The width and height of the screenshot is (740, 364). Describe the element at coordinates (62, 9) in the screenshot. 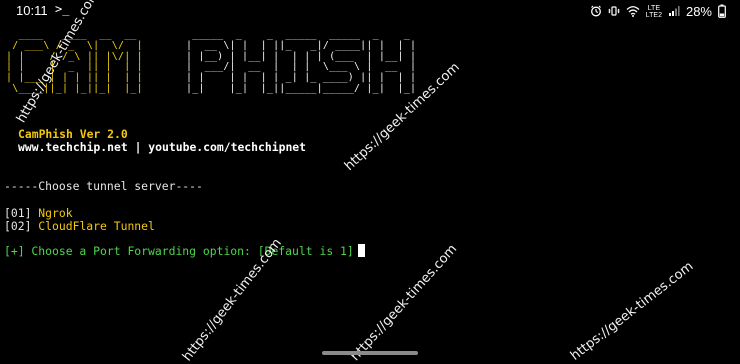

I see `terminal-notification-icon: >_` at that location.